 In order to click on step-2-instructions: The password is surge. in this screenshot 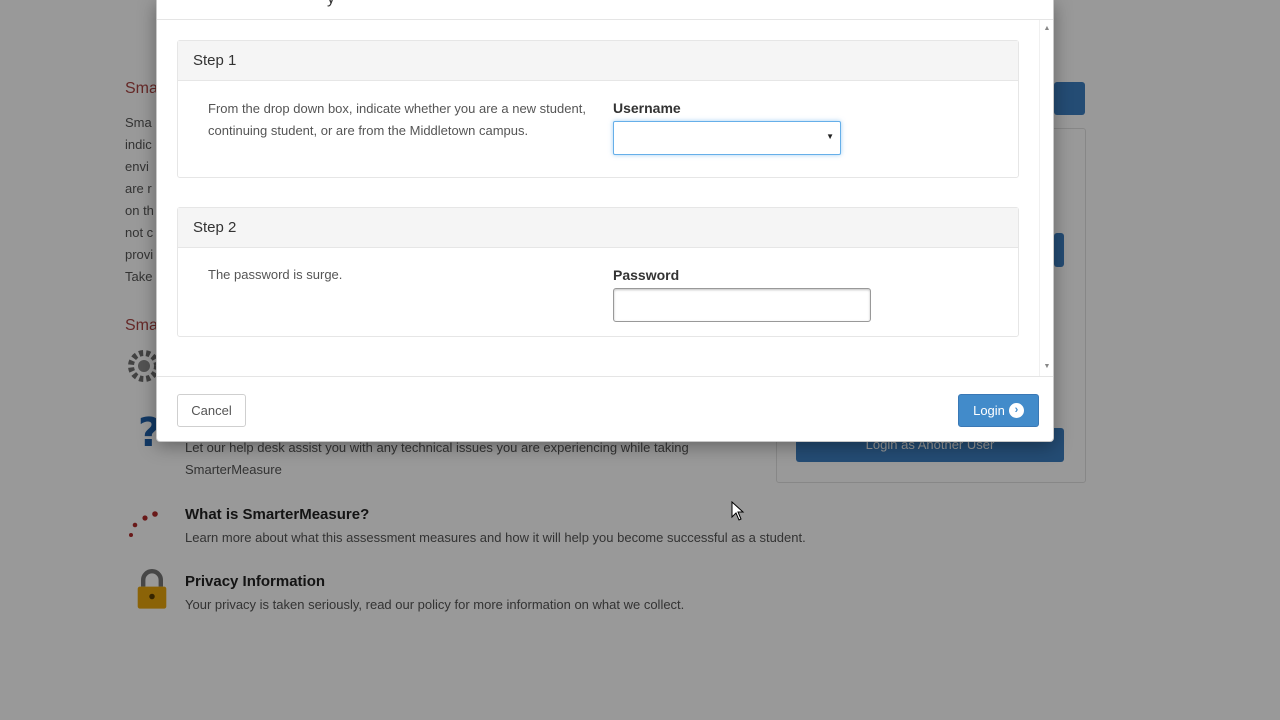, I will do `click(275, 274)`.